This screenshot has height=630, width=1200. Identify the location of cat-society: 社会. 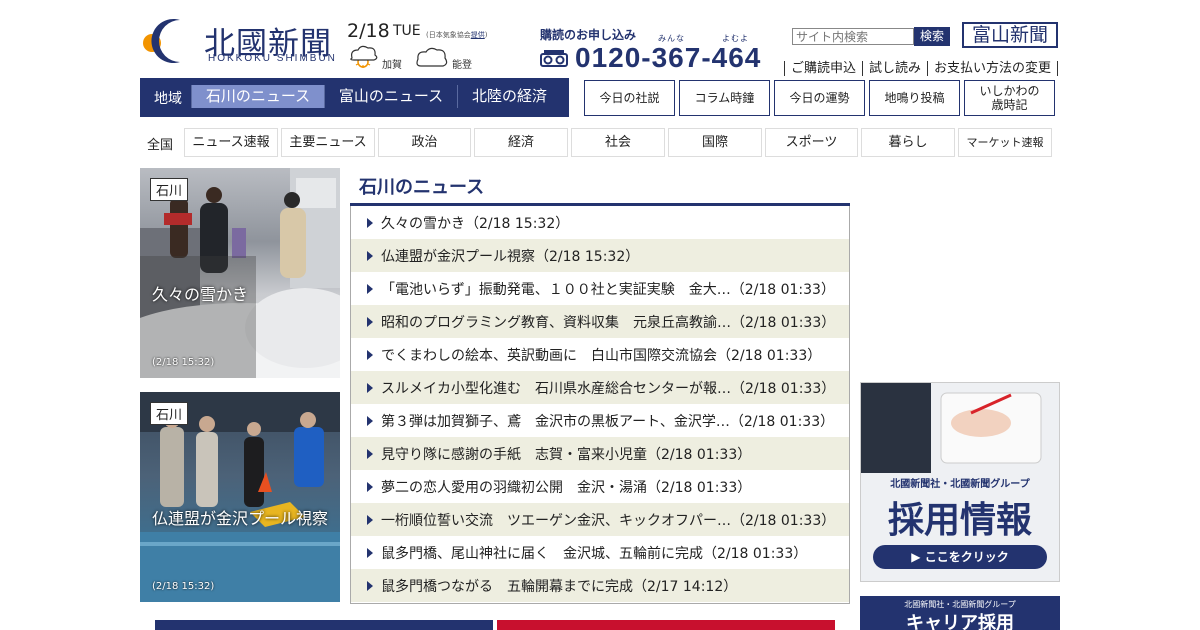
(618, 142).